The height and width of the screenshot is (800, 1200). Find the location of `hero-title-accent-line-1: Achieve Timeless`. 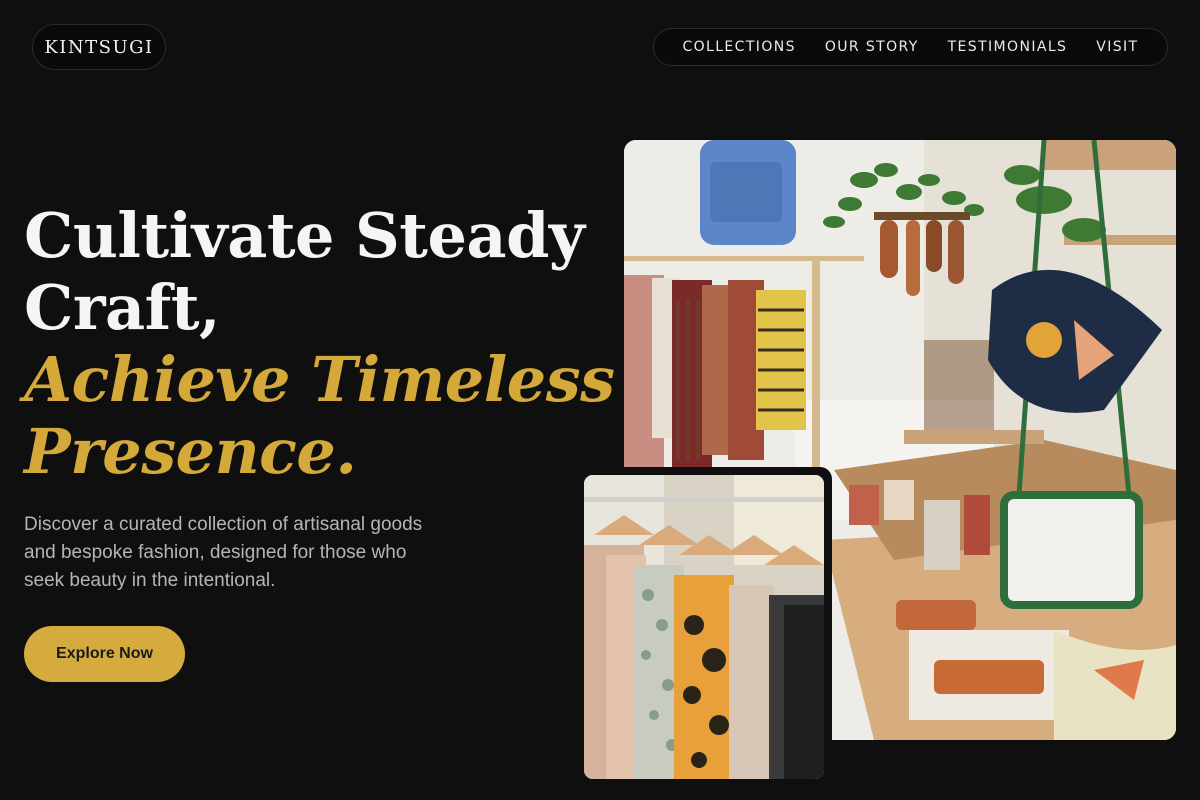

hero-title-accent-line-1: Achieve Timeless is located at coordinates (319, 379).